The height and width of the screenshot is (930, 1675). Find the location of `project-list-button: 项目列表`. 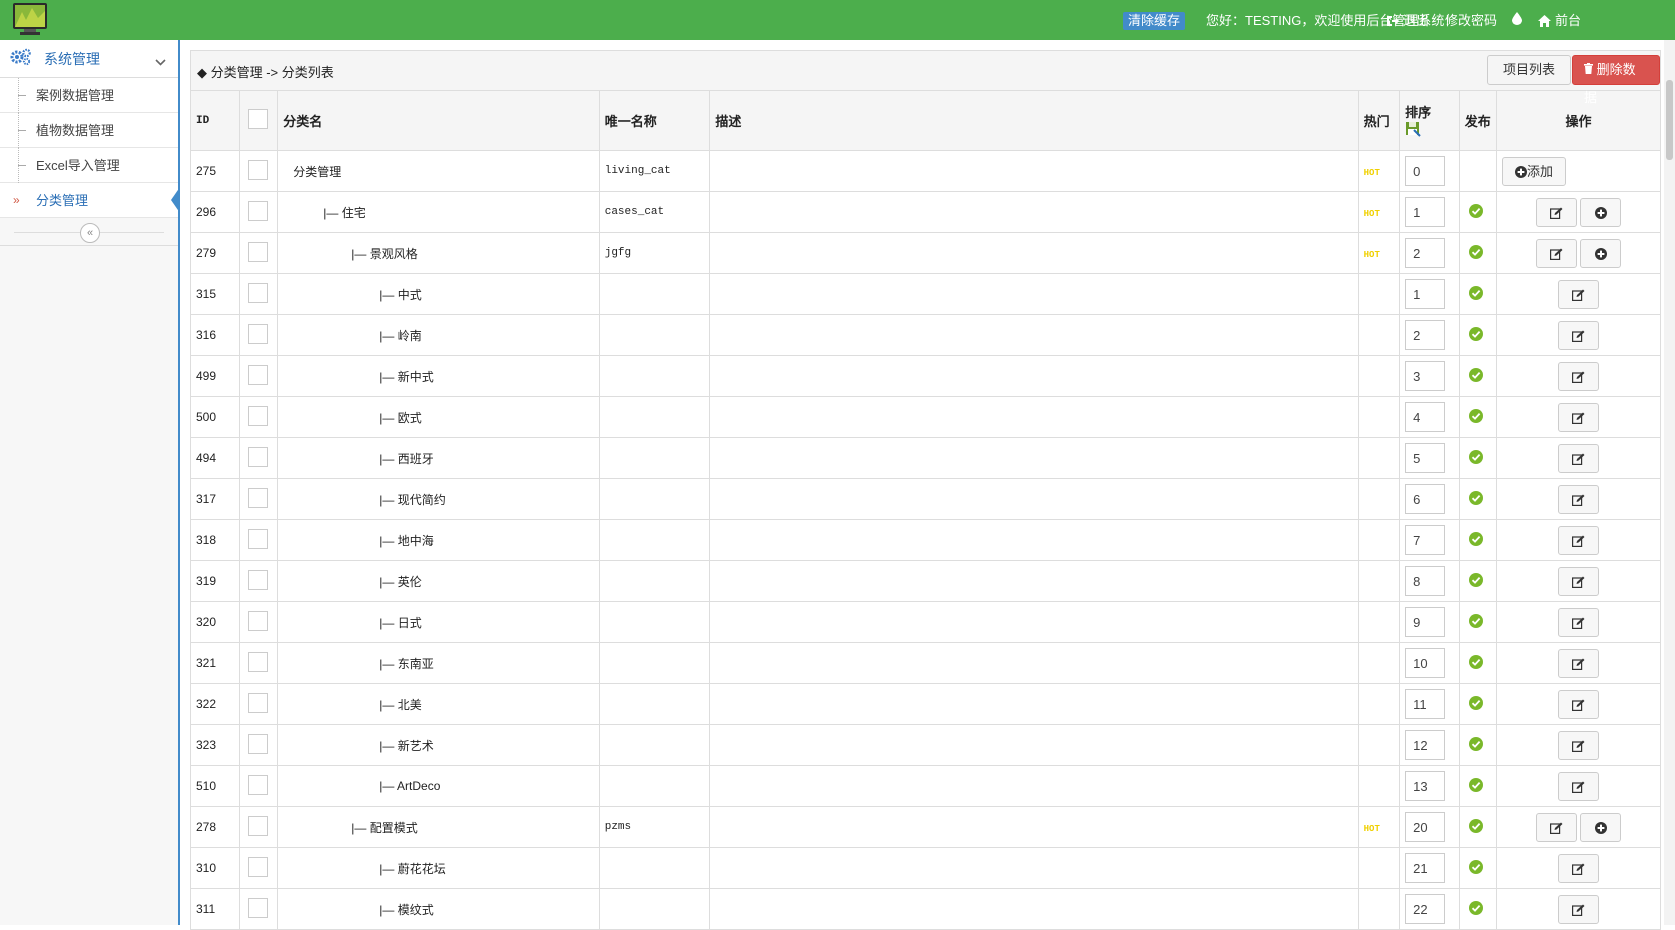

project-list-button: 项目列表 is located at coordinates (1529, 70).